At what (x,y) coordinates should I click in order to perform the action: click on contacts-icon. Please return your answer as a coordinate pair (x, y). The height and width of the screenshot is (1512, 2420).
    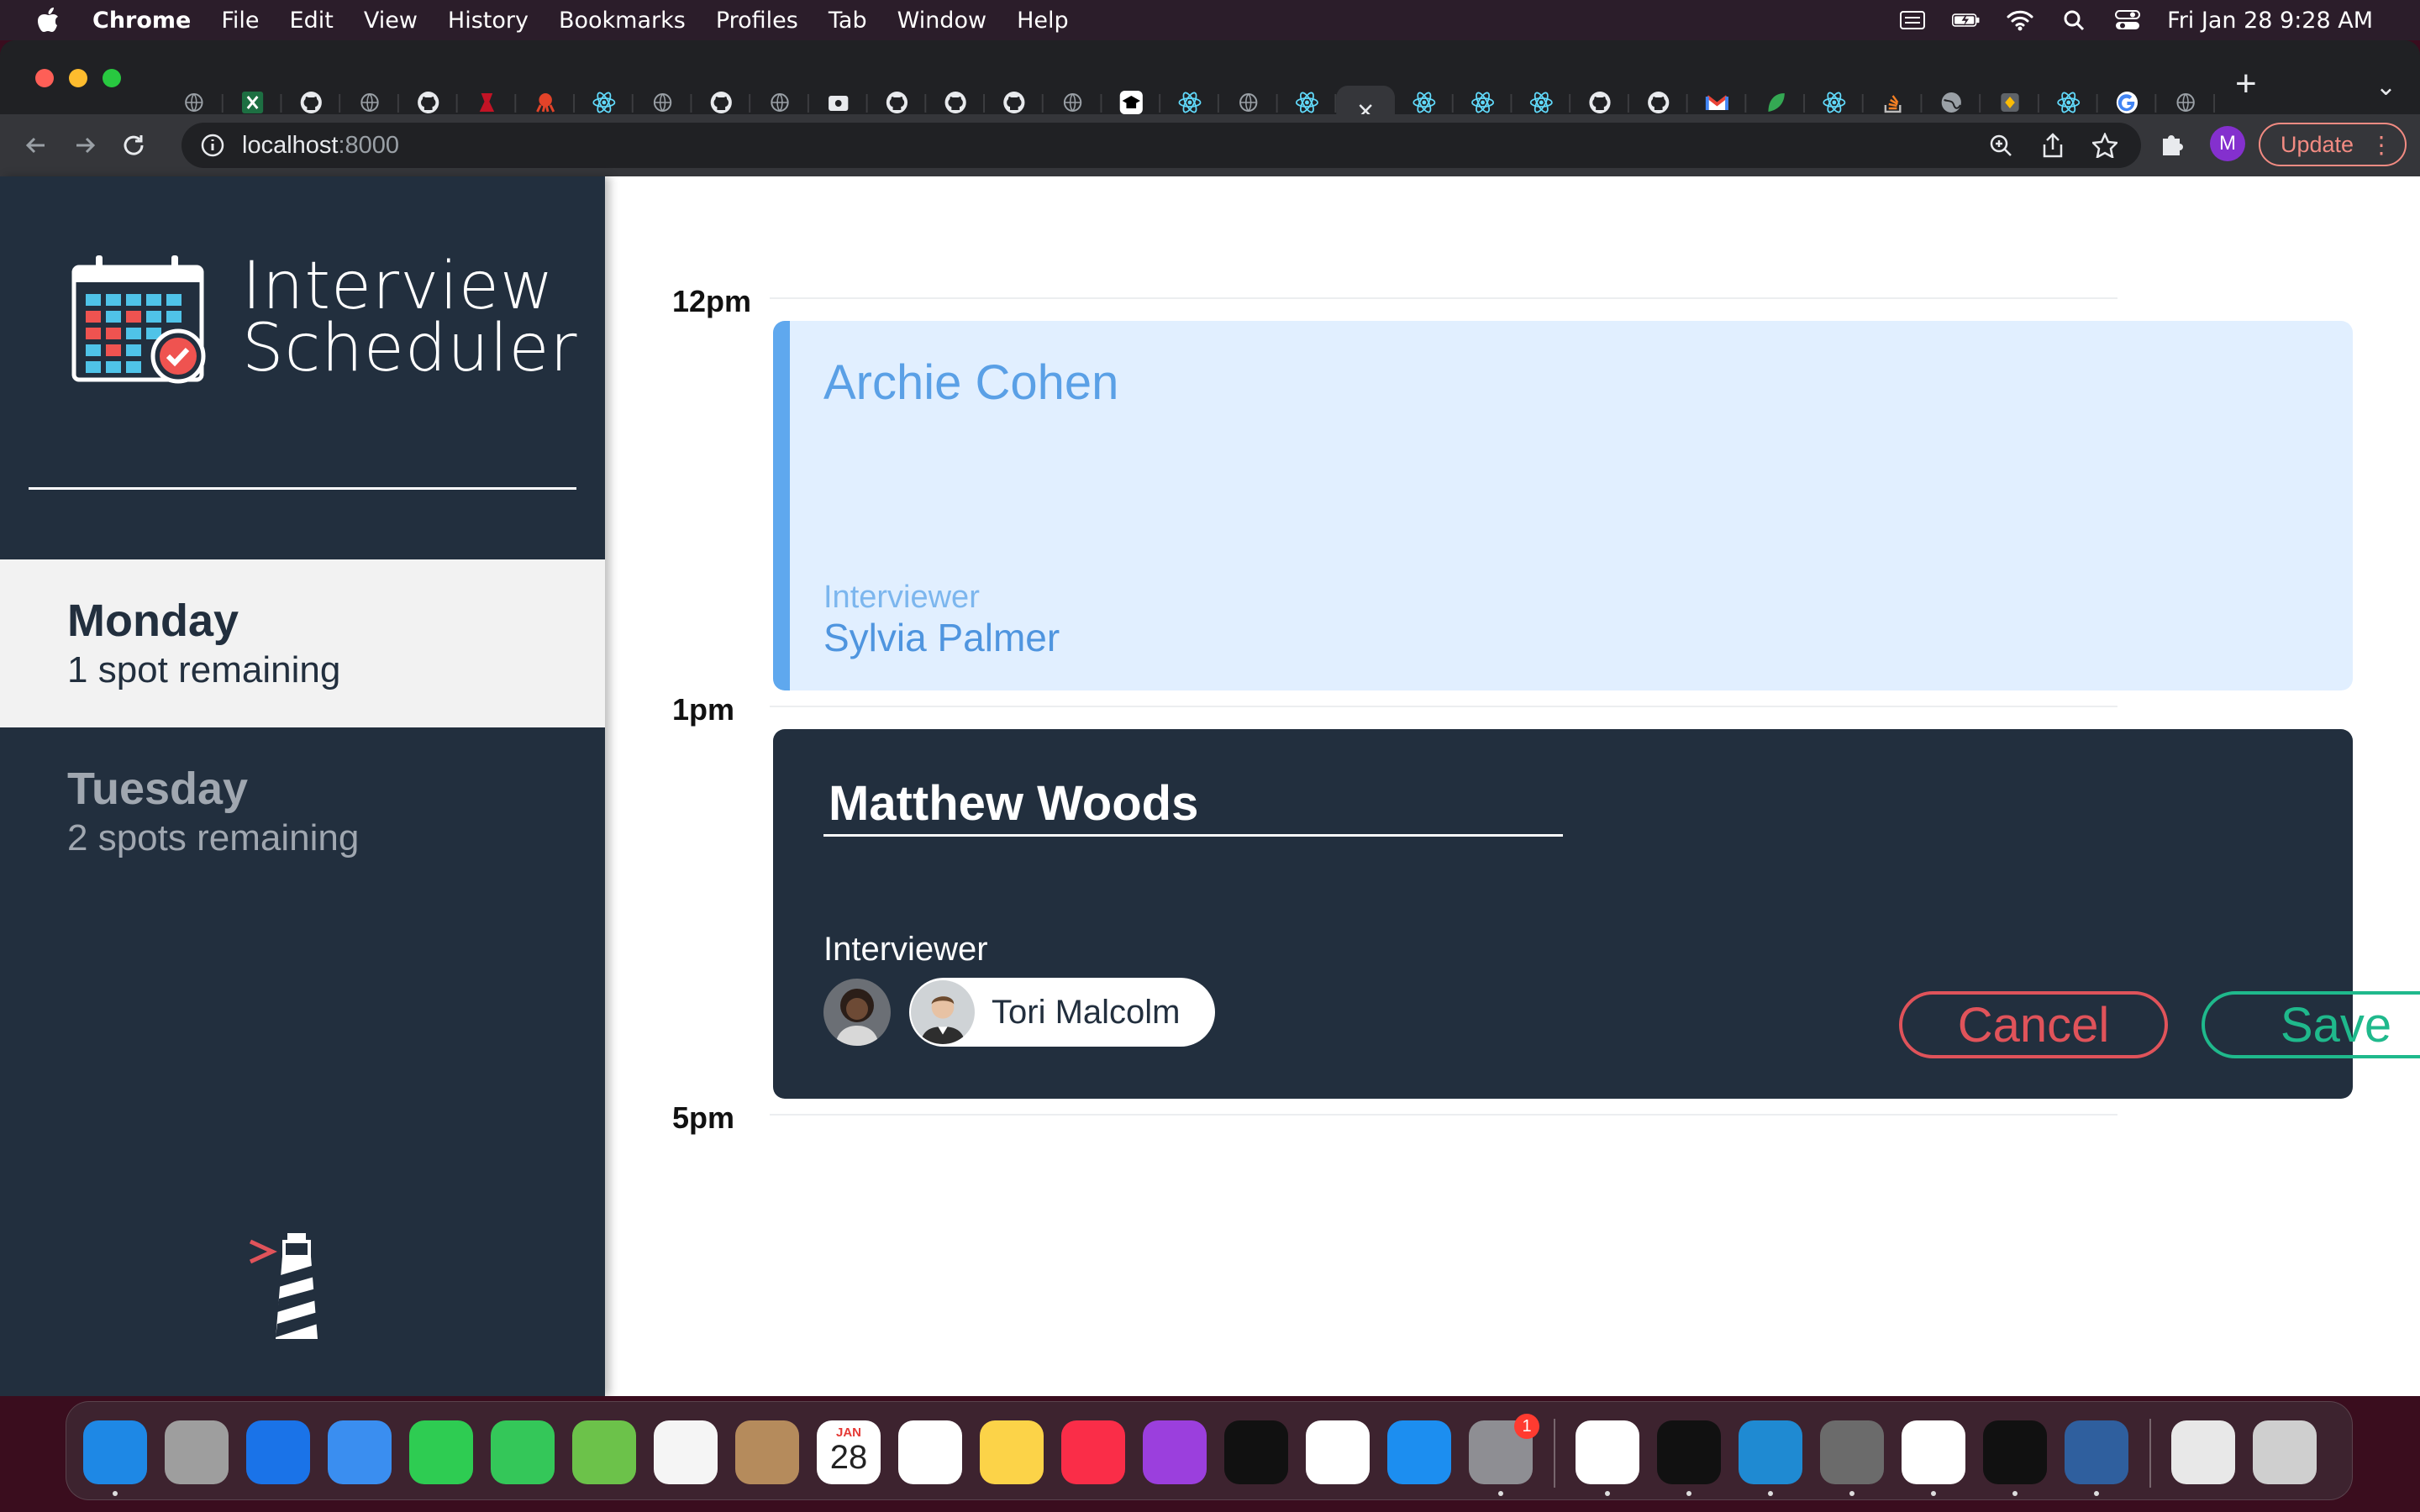
    Looking at the image, I should click on (767, 1452).